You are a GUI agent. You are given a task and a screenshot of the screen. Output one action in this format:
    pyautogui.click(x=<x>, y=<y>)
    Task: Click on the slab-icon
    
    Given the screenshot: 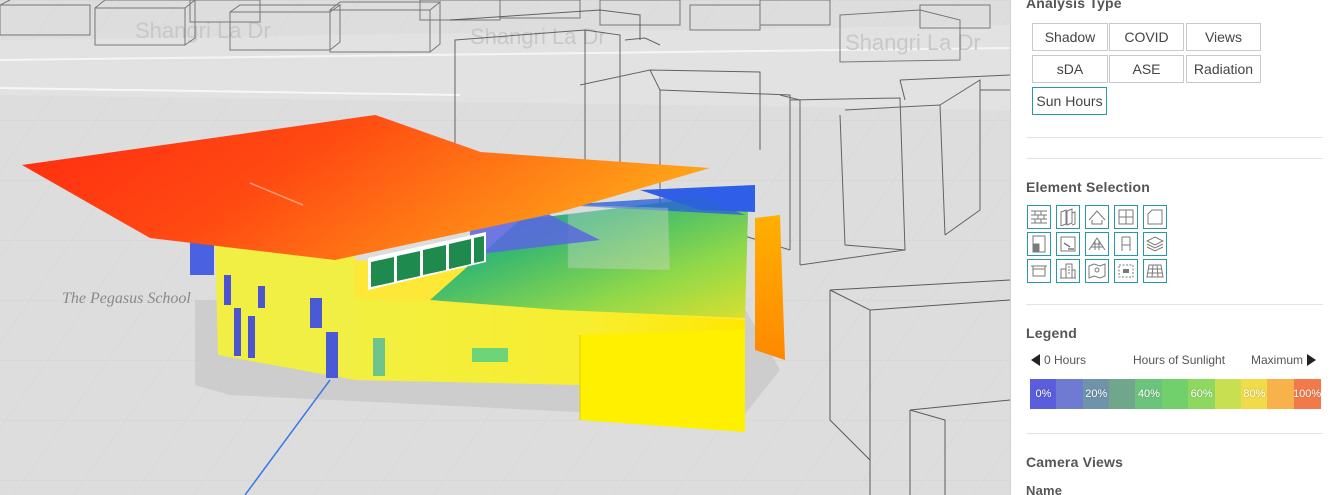 What is the action you would take?
    pyautogui.click(x=1126, y=271)
    